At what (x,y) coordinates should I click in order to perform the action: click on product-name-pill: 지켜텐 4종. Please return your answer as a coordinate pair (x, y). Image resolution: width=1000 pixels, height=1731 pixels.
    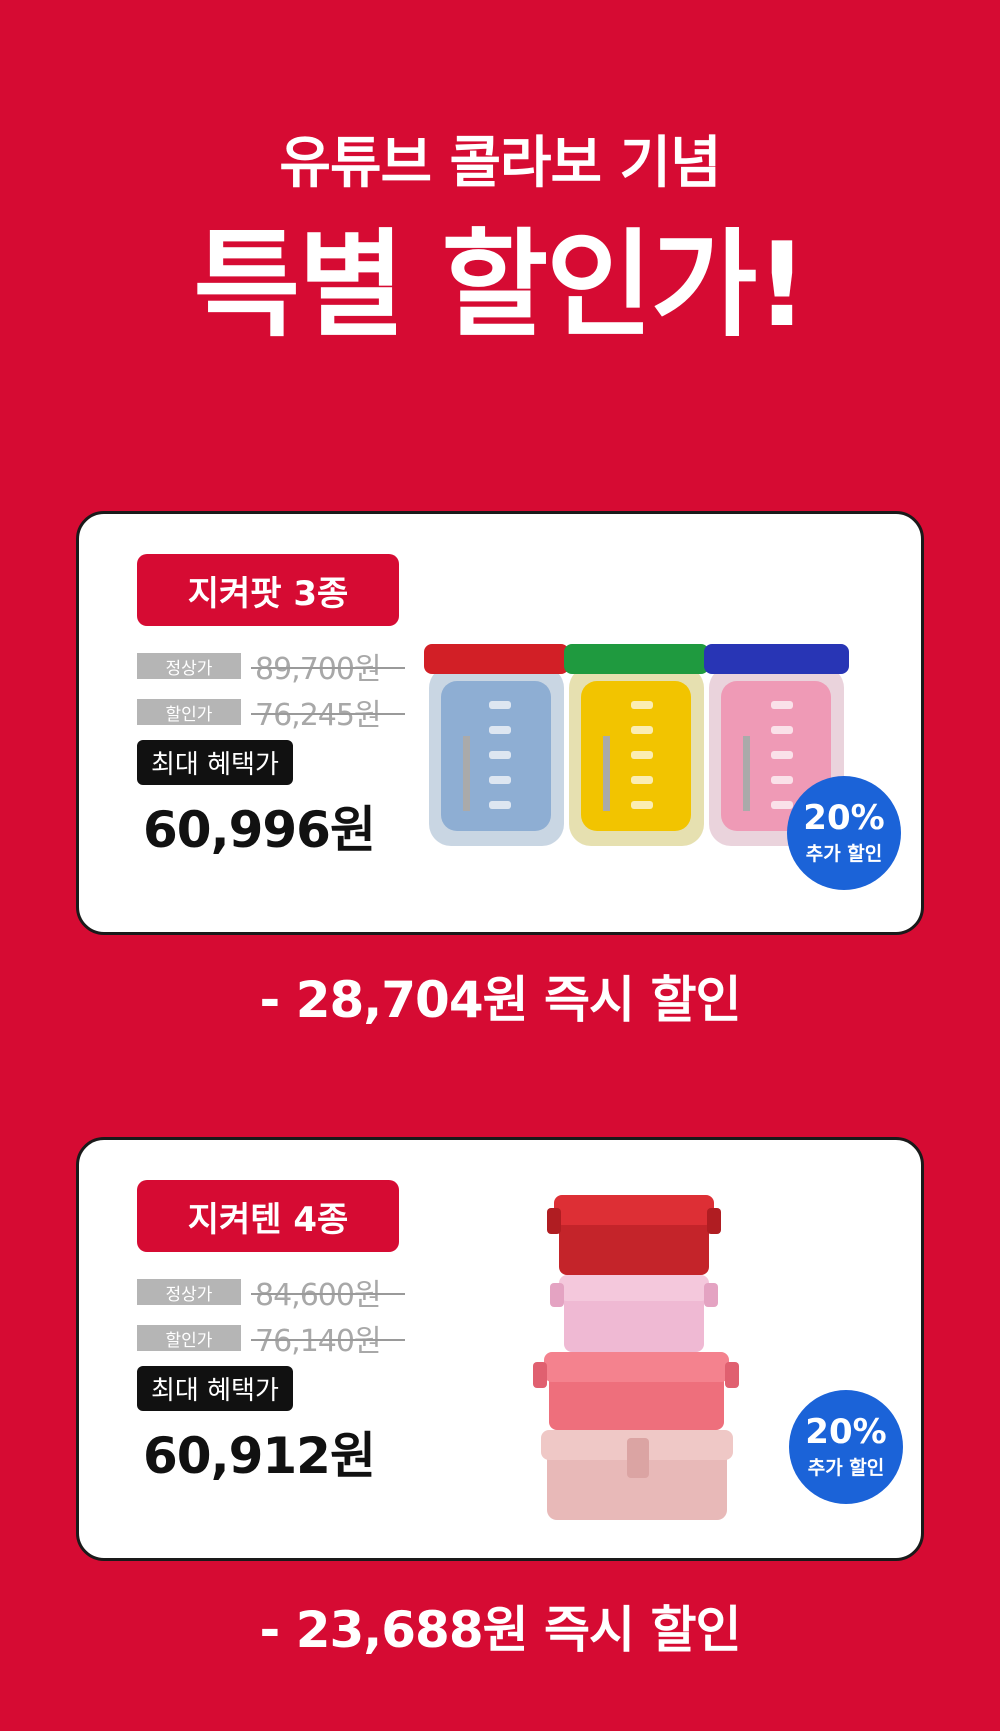
    Looking at the image, I should click on (268, 1216).